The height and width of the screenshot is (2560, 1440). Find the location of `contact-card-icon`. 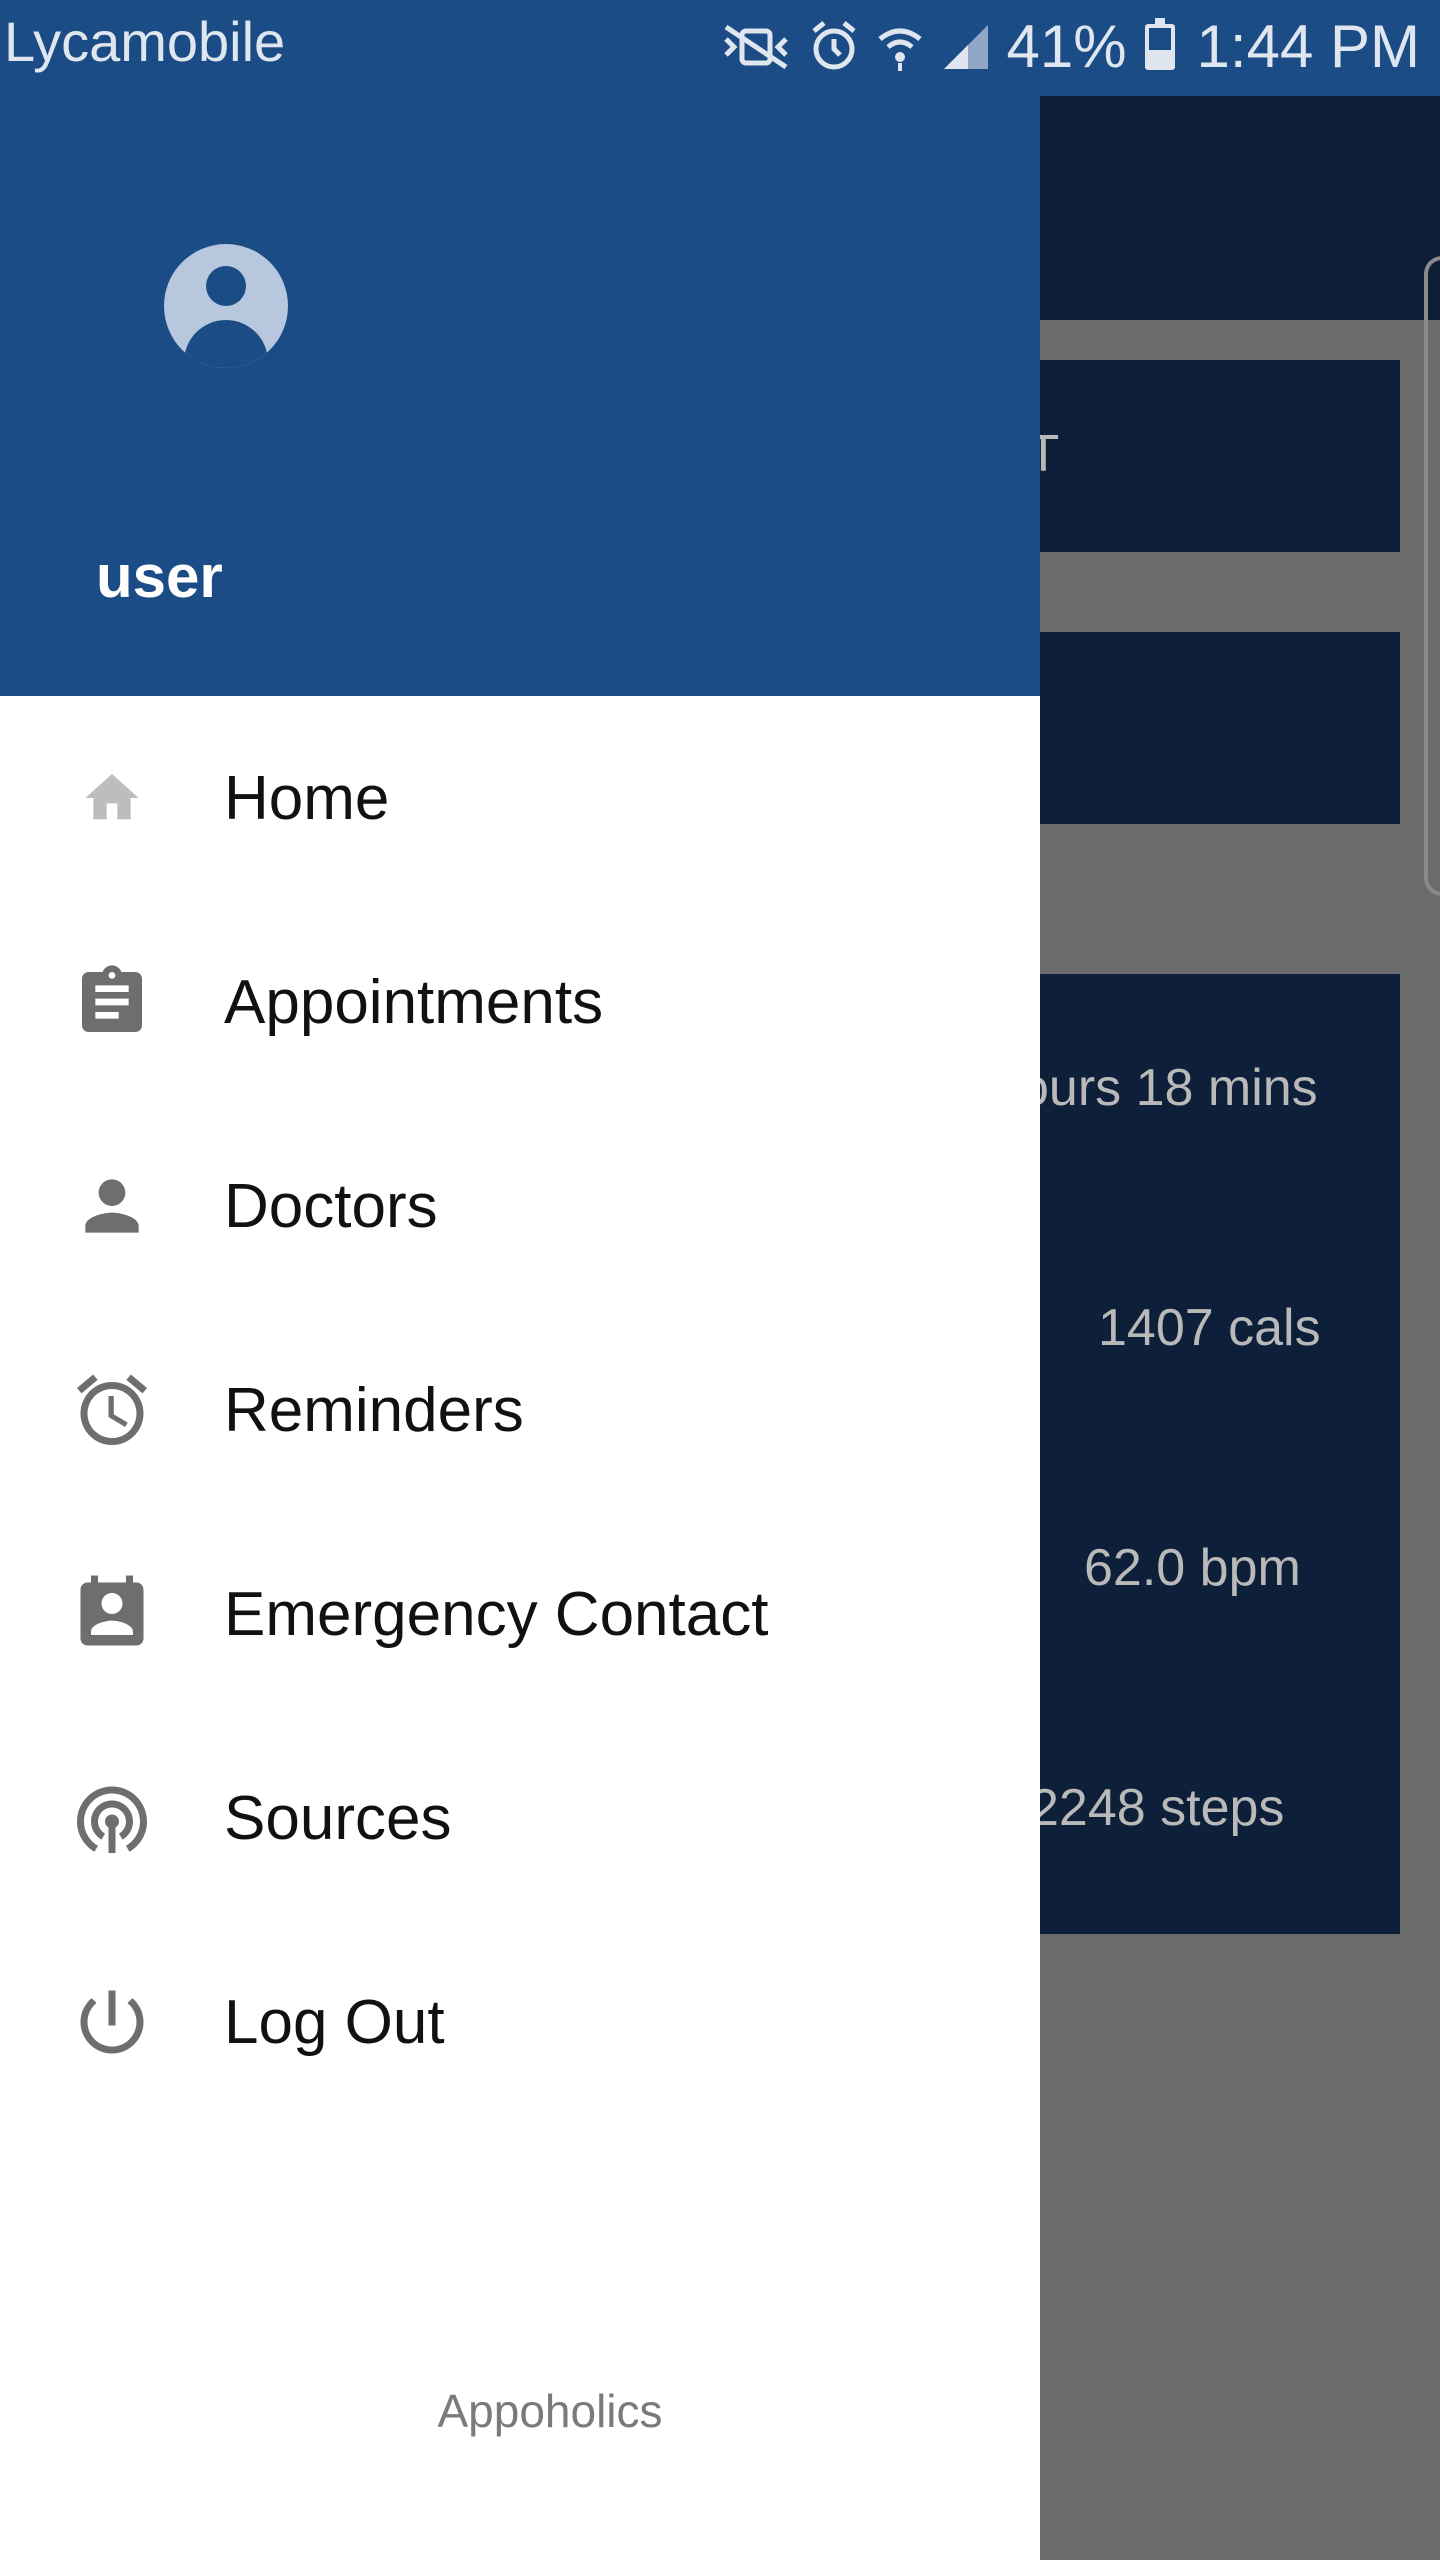

contact-card-icon is located at coordinates (112, 1614).